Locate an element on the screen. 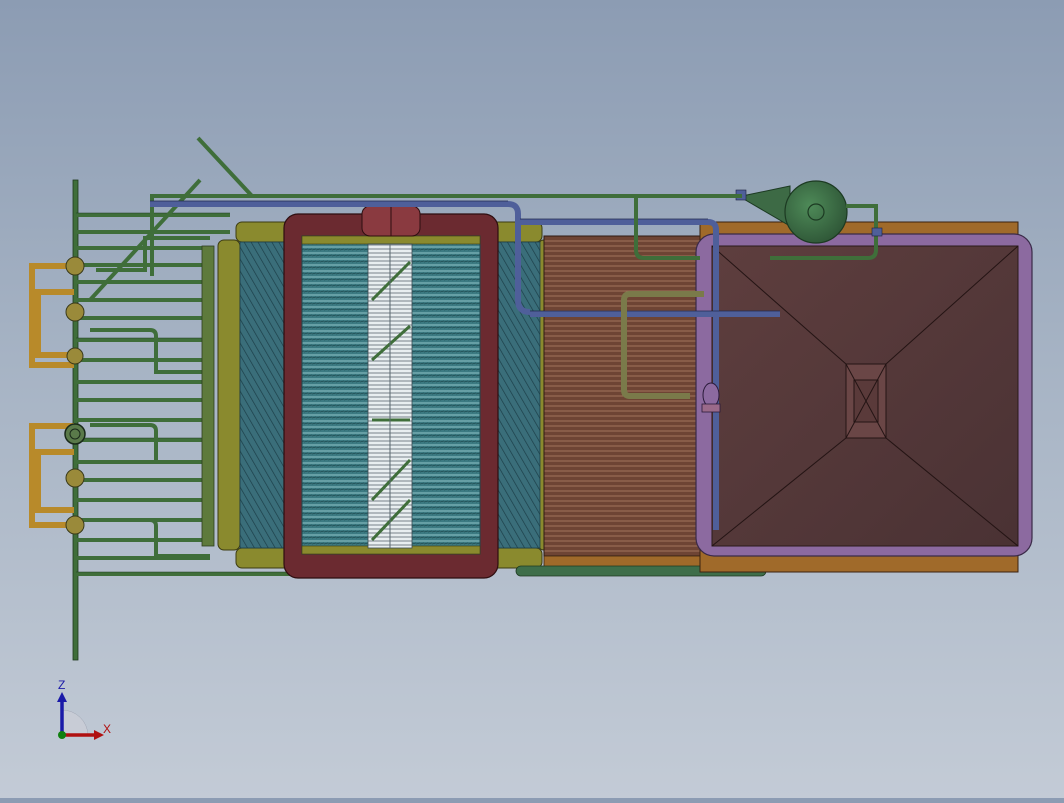 This screenshot has height=803, width=1064. duct-fitting is located at coordinates (711, 397).